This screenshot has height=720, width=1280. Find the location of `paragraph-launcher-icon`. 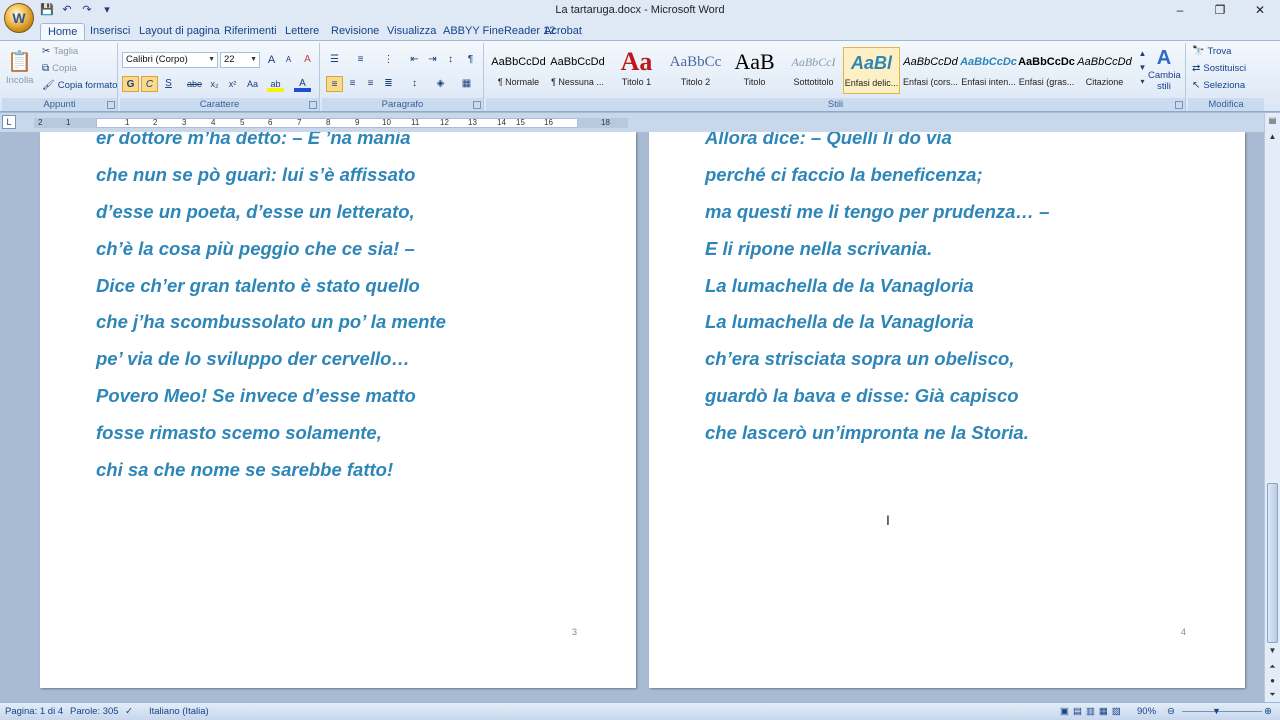

paragraph-launcher-icon is located at coordinates (477, 105).